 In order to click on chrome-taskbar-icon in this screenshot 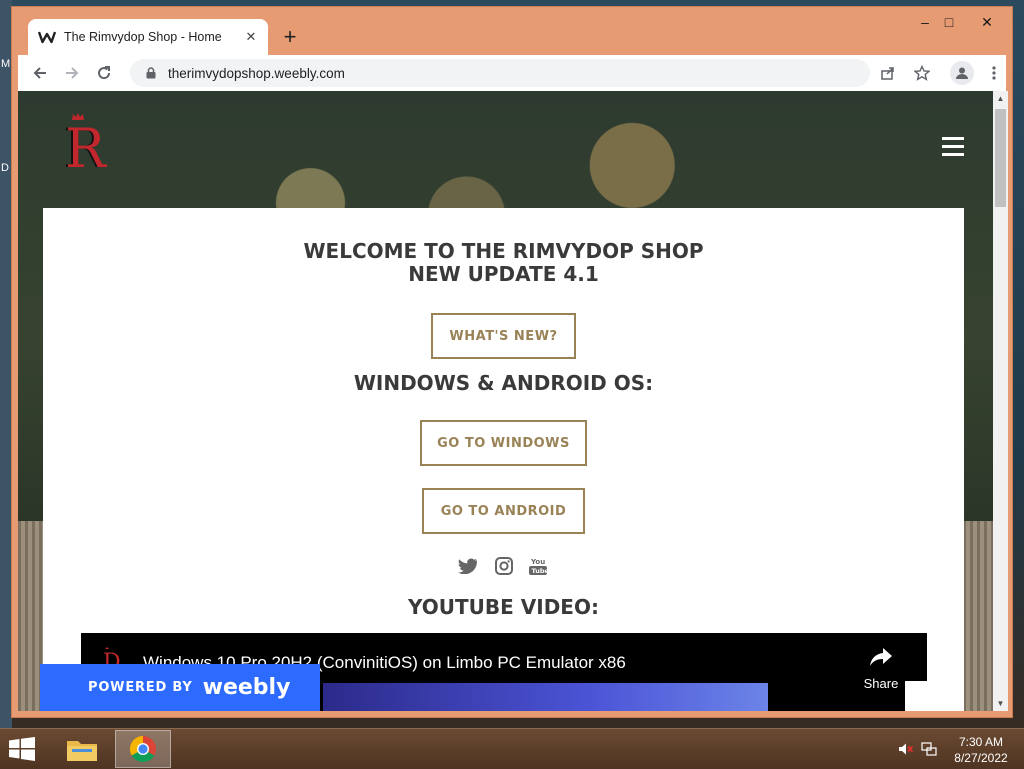, I will do `click(143, 749)`.